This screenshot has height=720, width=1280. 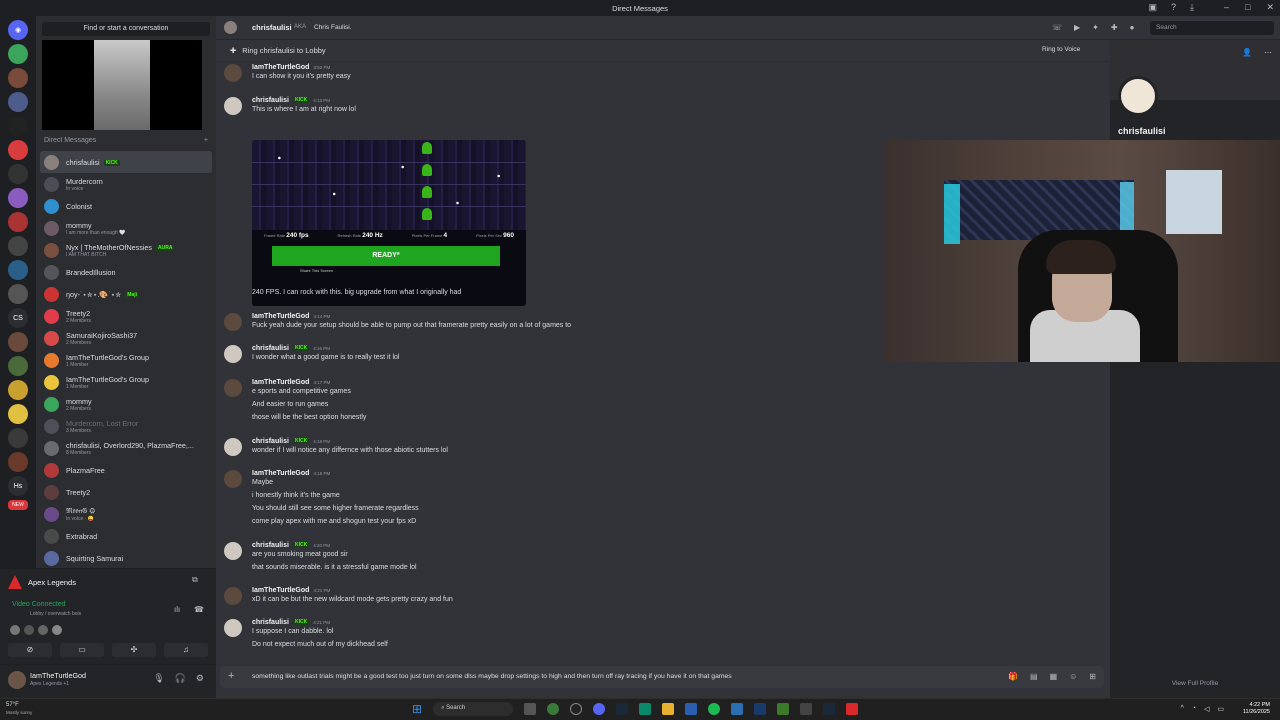 I want to click on user-name: IamTheTurtleGod, so click(x=58, y=675).